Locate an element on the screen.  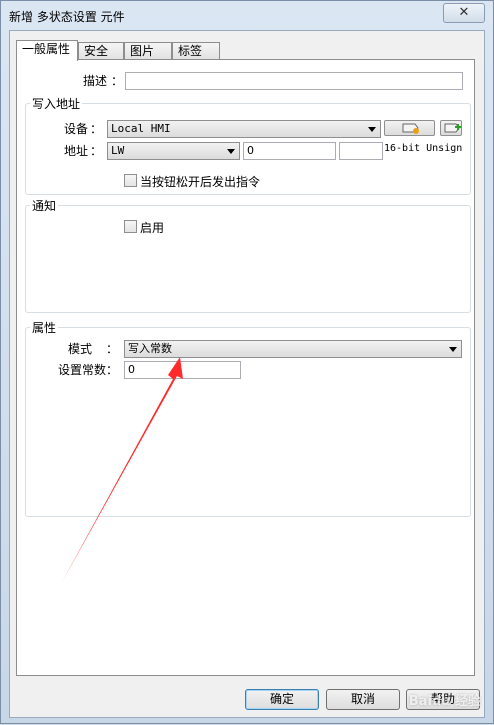
notify-group: 通知 启用 is located at coordinates (248, 255).